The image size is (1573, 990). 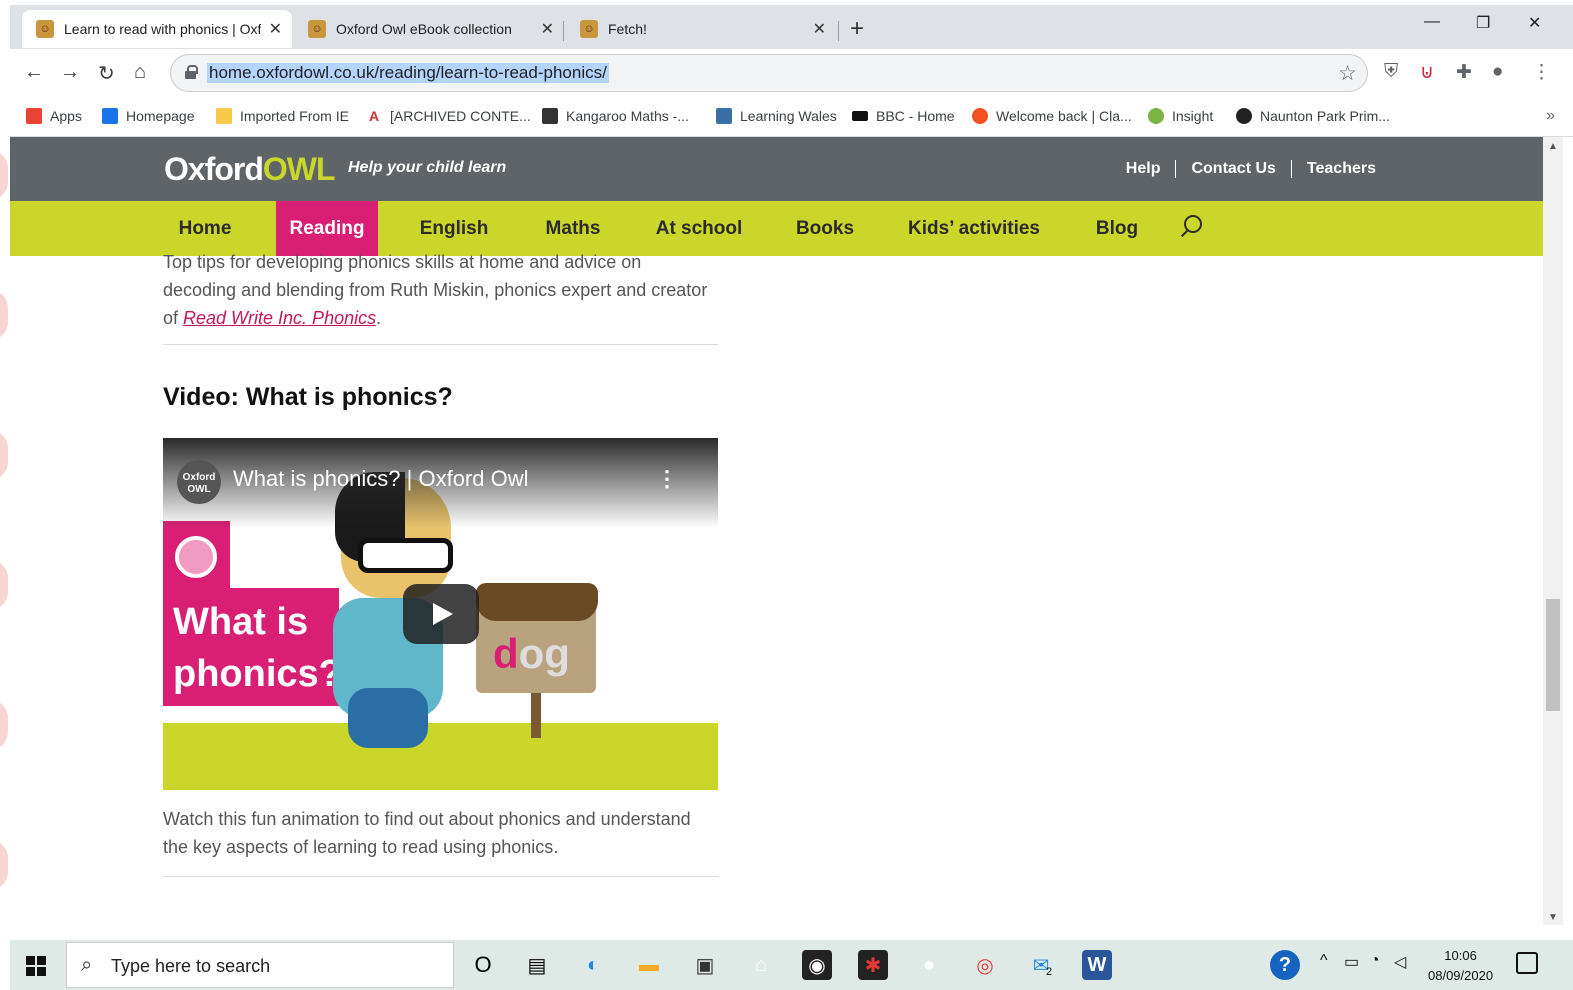 What do you see at coordinates (34, 72) in the screenshot?
I see `back-button: ←` at bounding box center [34, 72].